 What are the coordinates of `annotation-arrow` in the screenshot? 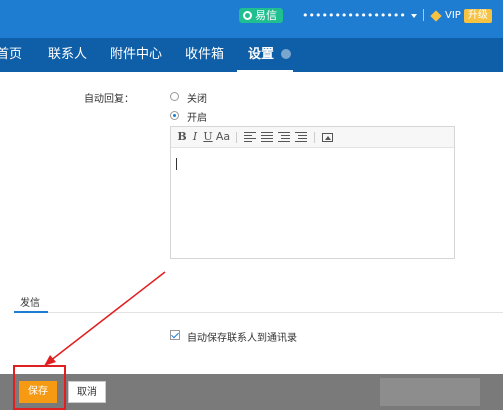 It's located at (105, 318).